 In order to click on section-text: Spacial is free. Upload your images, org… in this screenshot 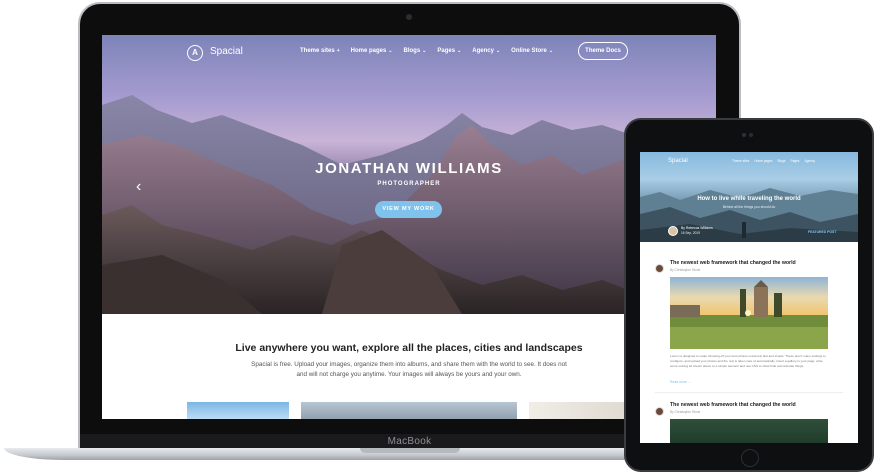, I will do `click(409, 369)`.